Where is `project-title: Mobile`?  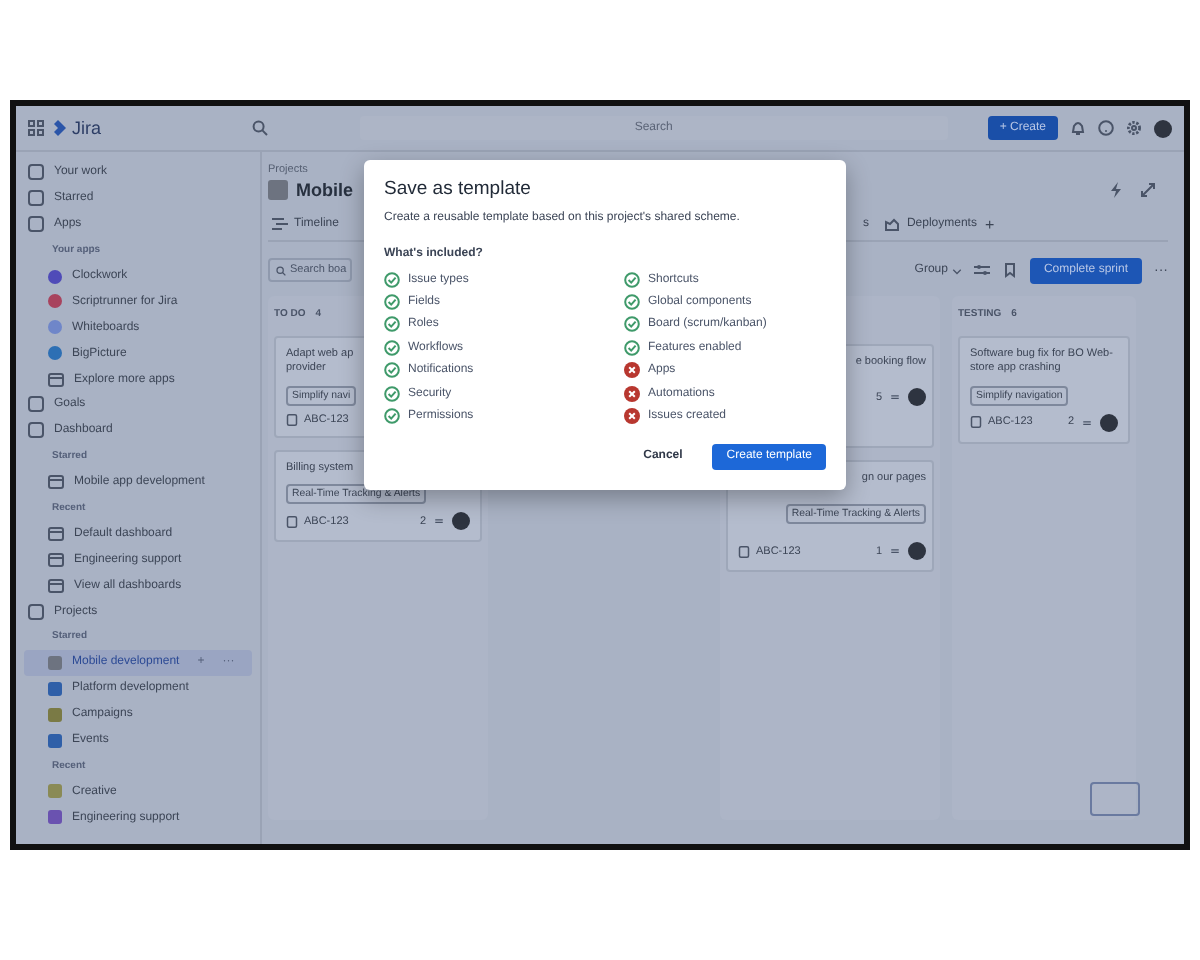 project-title: Mobile is located at coordinates (324, 190).